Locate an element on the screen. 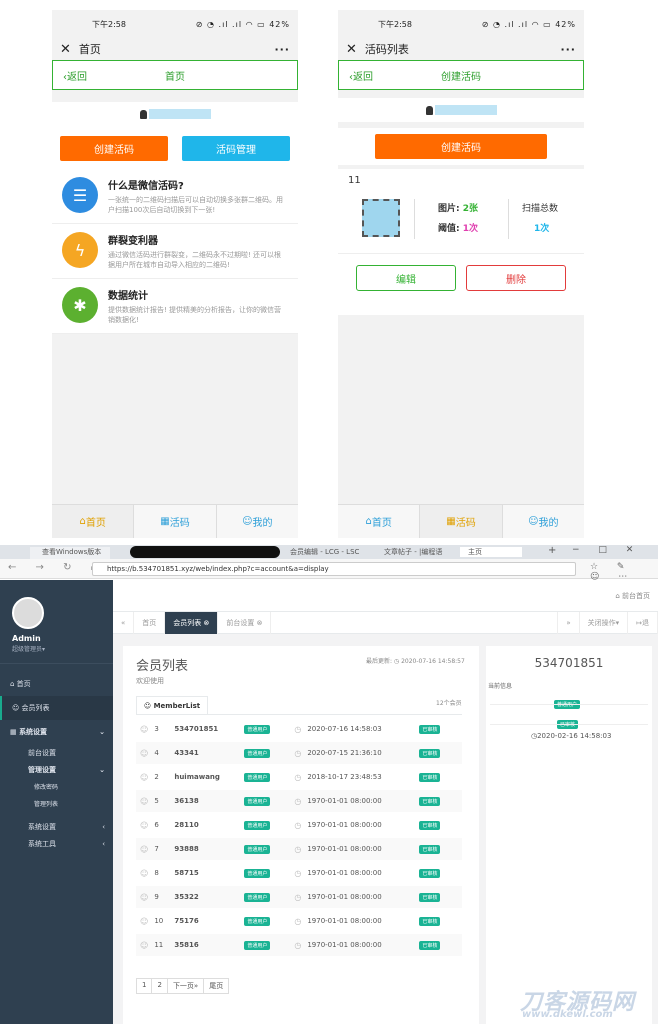 Image resolution: width=658 pixels, height=1024 pixels. next-page-button: 下一页» is located at coordinates (185, 986).